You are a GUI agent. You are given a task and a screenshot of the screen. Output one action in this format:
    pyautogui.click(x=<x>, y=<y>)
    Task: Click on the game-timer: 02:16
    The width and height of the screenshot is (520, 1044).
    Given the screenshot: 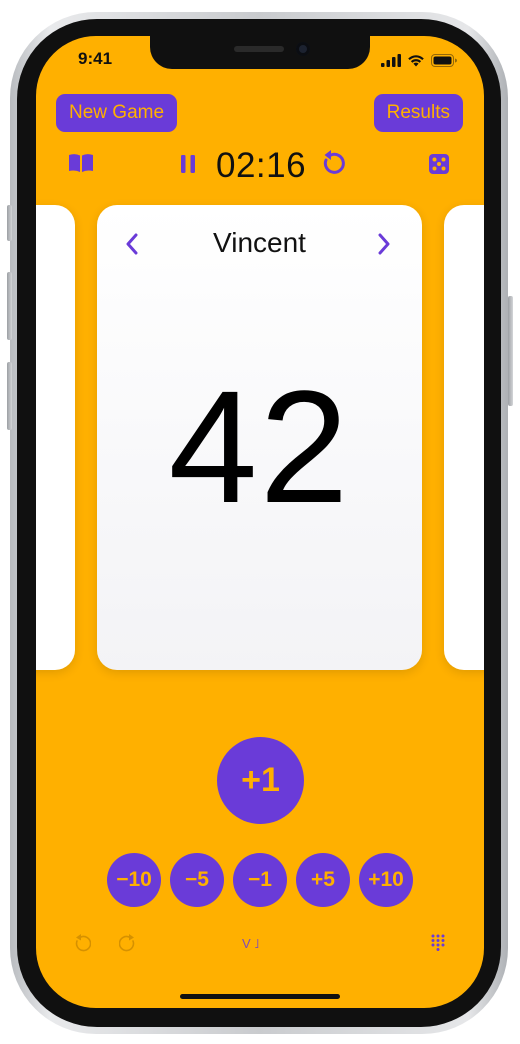 What is the action you would take?
    pyautogui.click(x=261, y=165)
    